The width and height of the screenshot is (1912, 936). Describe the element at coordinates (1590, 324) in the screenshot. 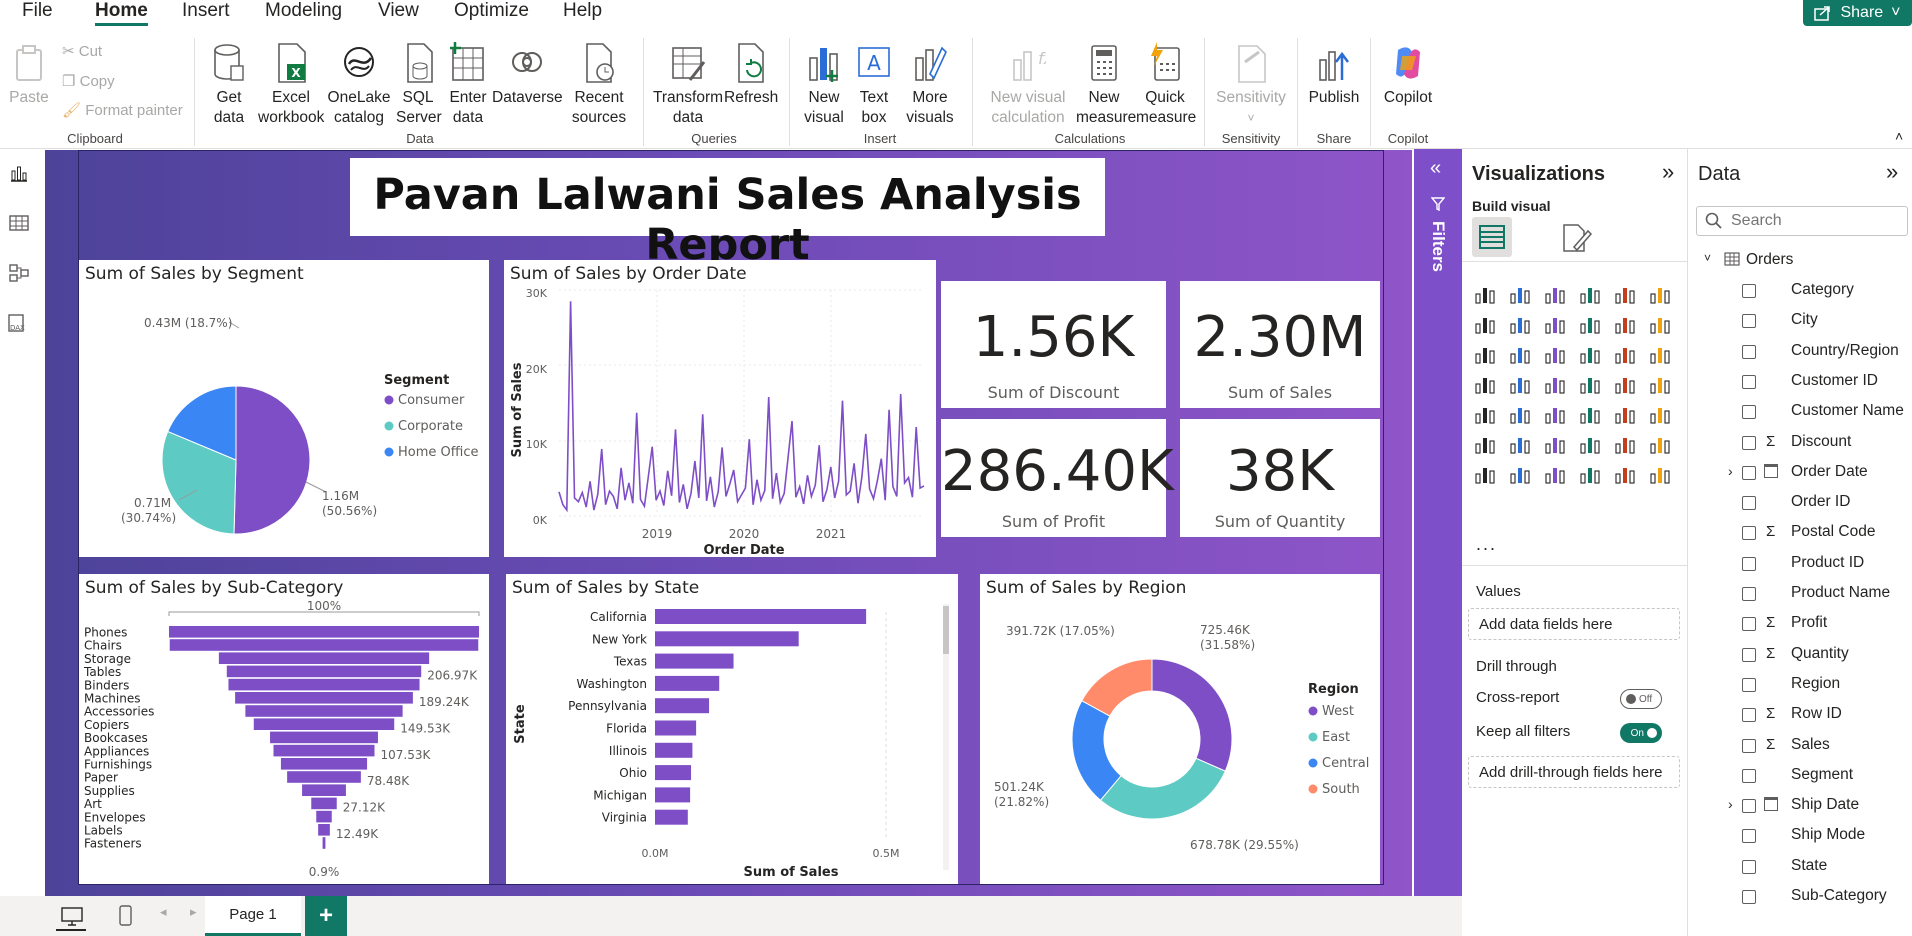

I see `100-area-icon` at that location.